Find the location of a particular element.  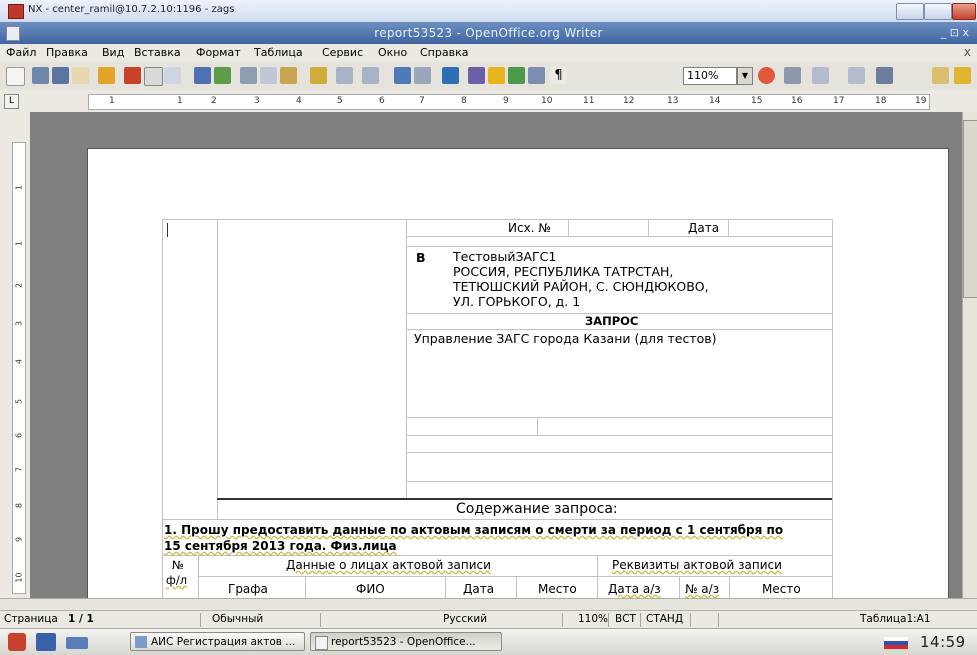

help-icon is located at coordinates (766, 75).